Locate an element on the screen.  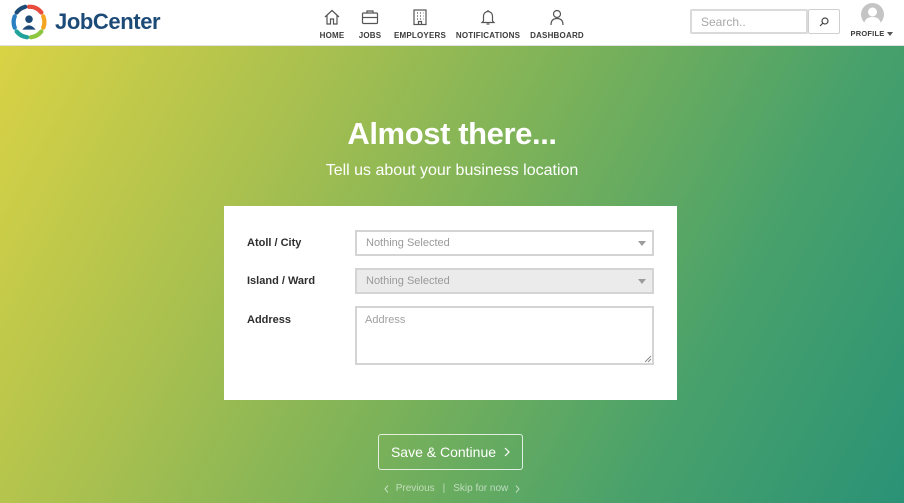
building-icon is located at coordinates (420, 17).